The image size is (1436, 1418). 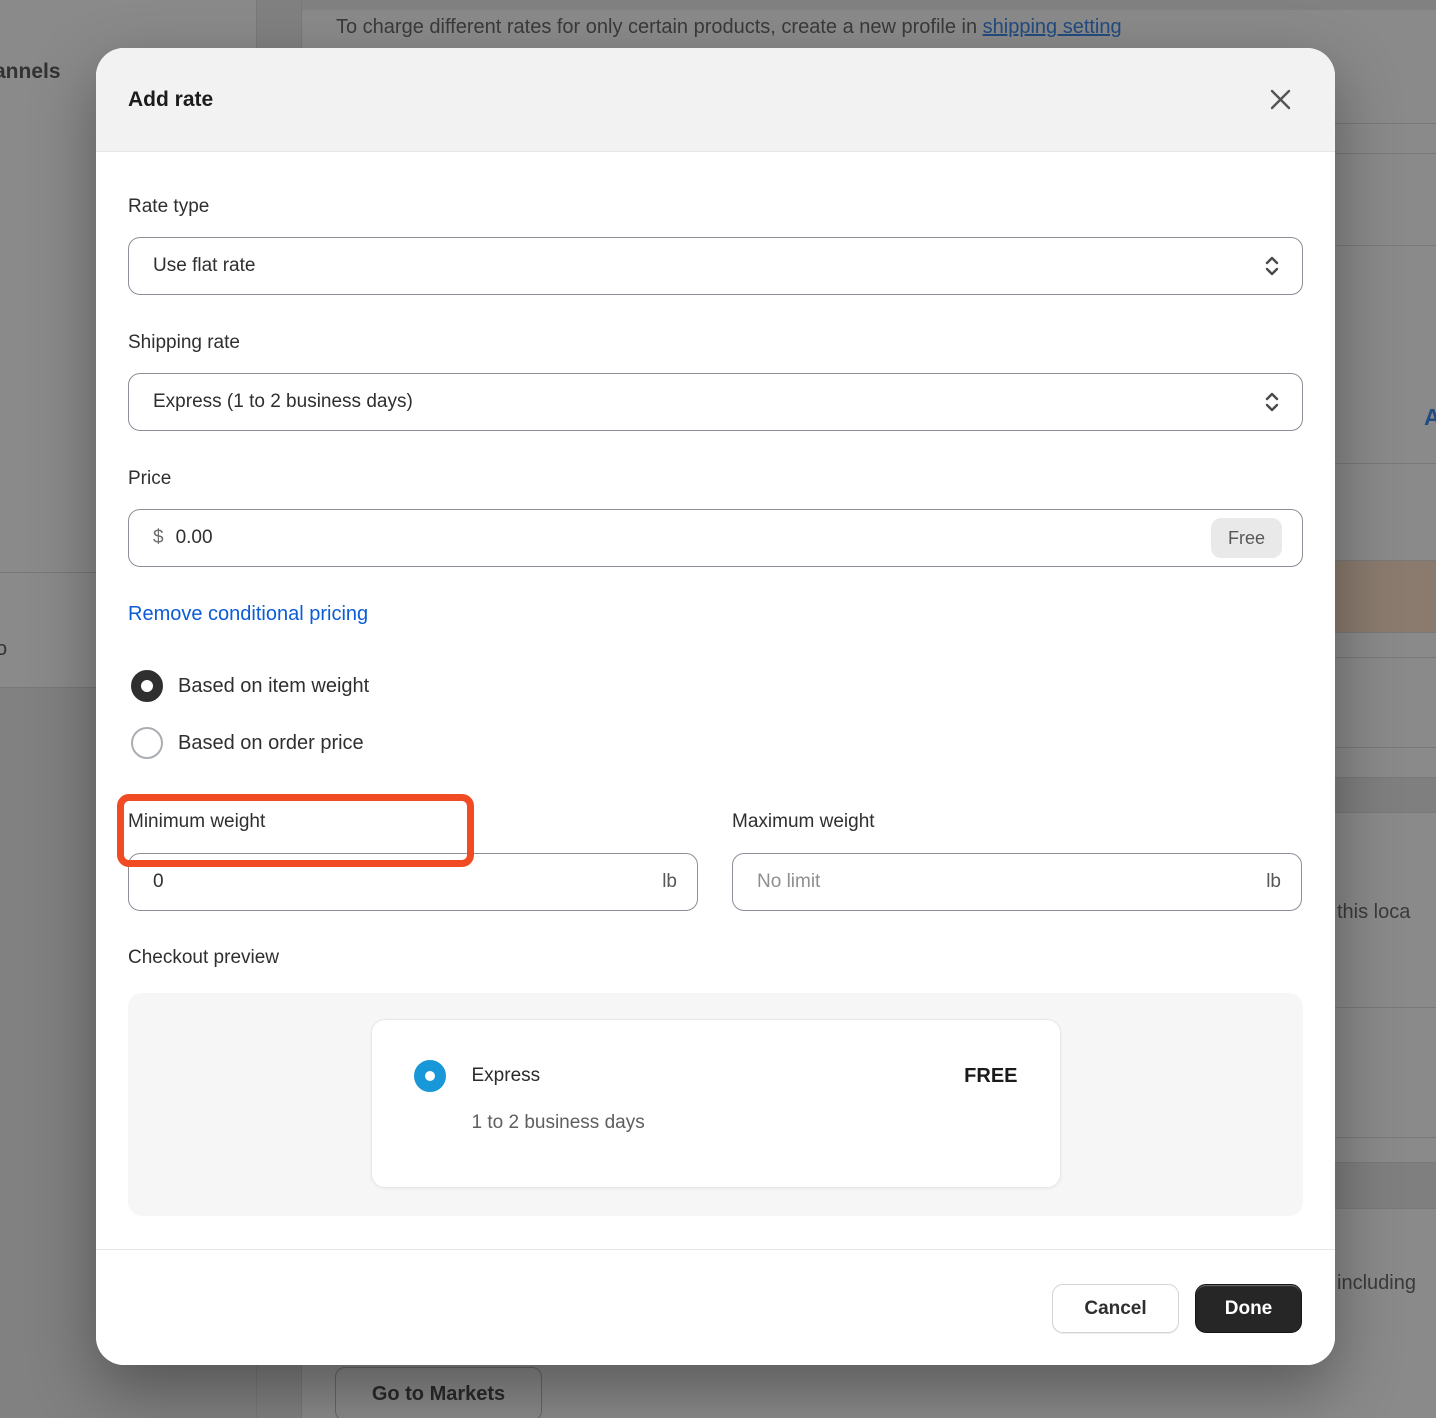 I want to click on shipping-option-card: Express FREE 1 to 2 business days, so click(x=715, y=1103).